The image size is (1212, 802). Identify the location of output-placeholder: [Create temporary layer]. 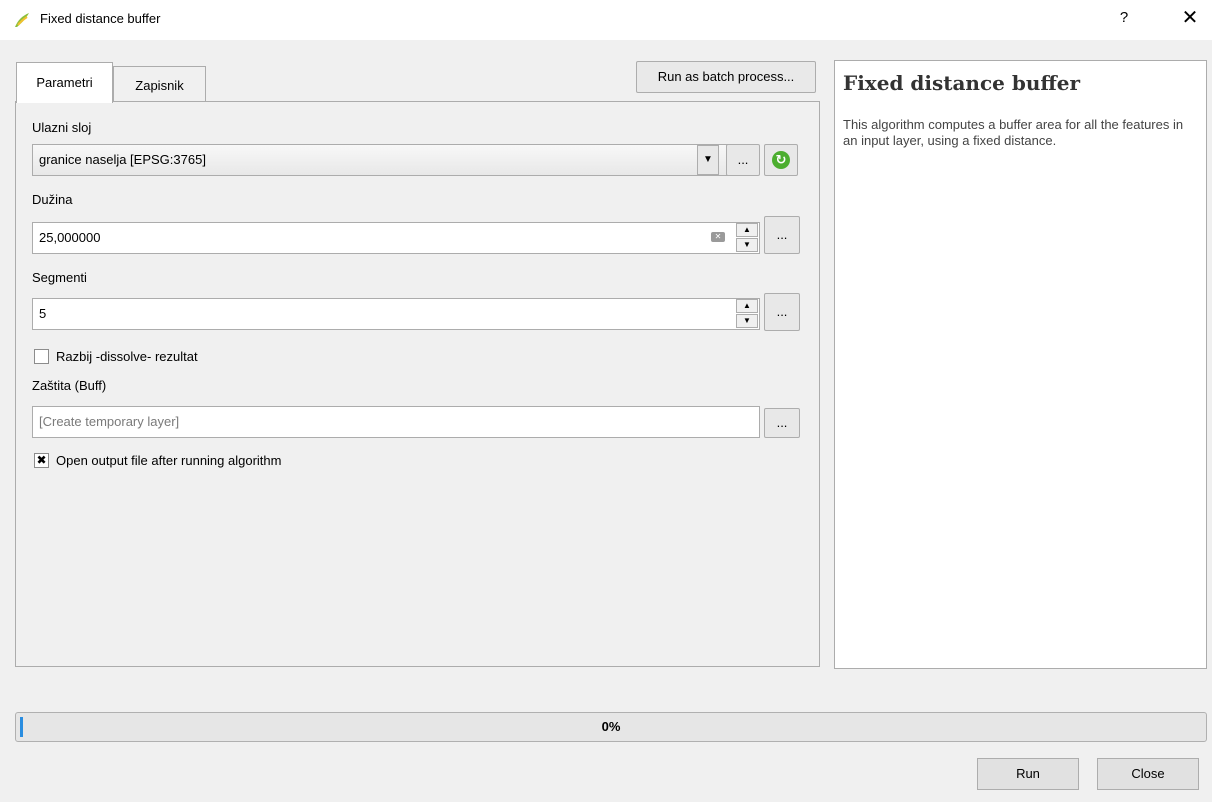
(109, 421).